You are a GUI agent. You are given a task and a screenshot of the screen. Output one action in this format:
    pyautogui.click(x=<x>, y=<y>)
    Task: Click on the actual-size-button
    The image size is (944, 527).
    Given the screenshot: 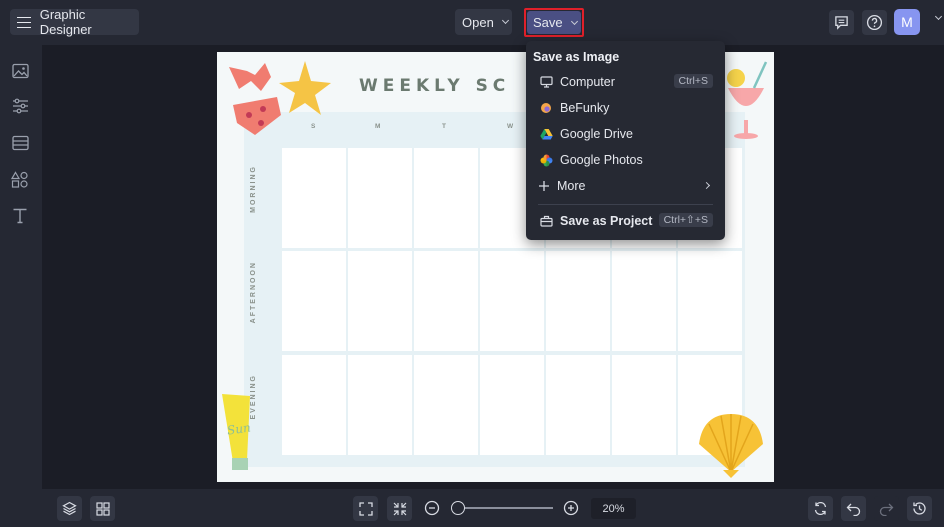 What is the action you would take?
    pyautogui.click(x=399, y=508)
    